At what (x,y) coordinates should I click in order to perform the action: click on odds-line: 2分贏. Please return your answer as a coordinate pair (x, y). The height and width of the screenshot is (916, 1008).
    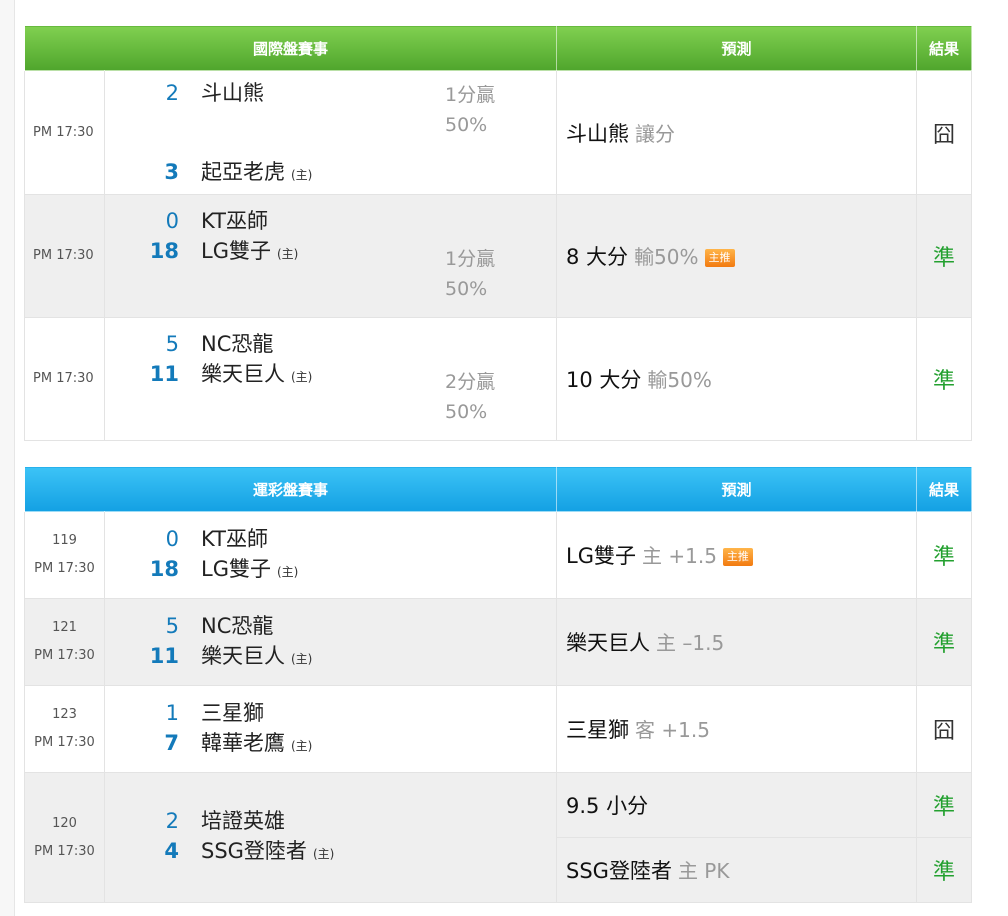
    Looking at the image, I should click on (470, 381).